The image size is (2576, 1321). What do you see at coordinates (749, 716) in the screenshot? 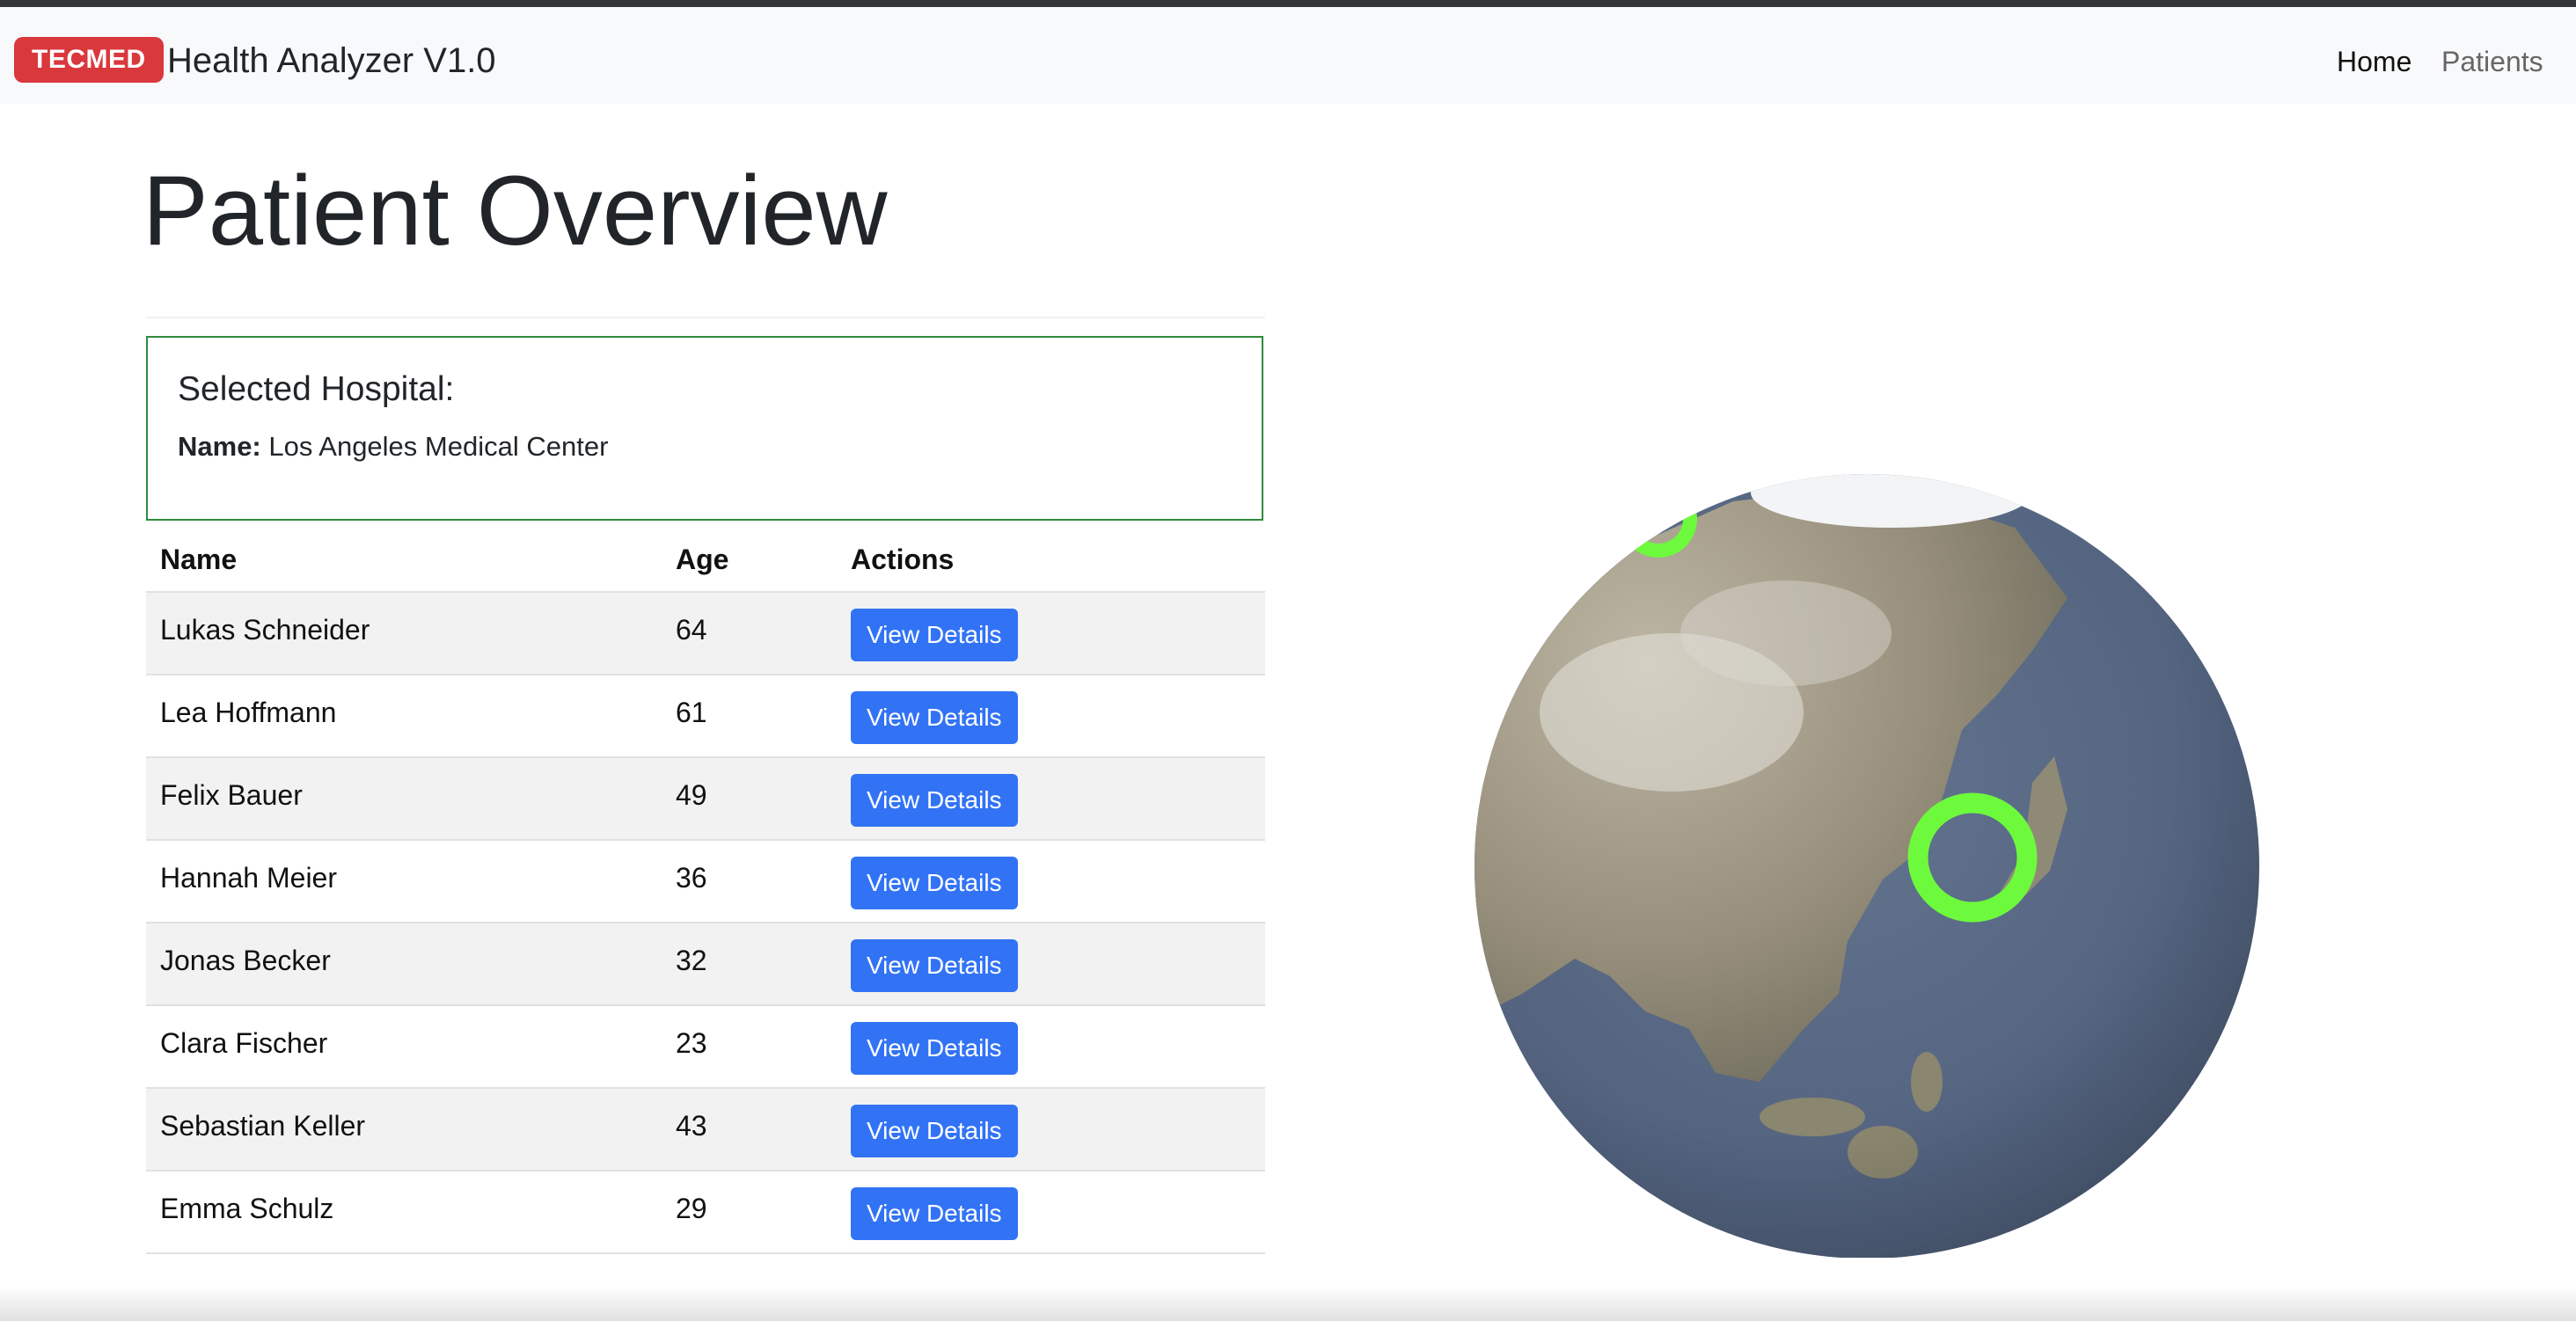
I see `patient-age: 61` at bounding box center [749, 716].